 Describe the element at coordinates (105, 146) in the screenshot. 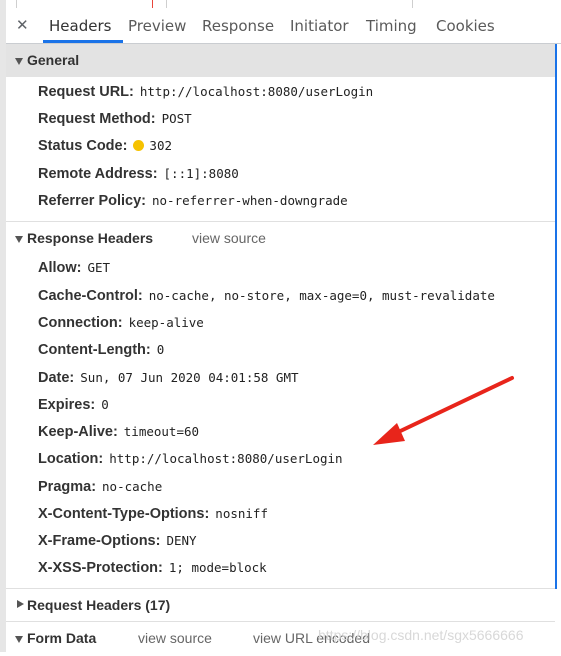

I see `header-row-status-code: Status Code: 302` at that location.